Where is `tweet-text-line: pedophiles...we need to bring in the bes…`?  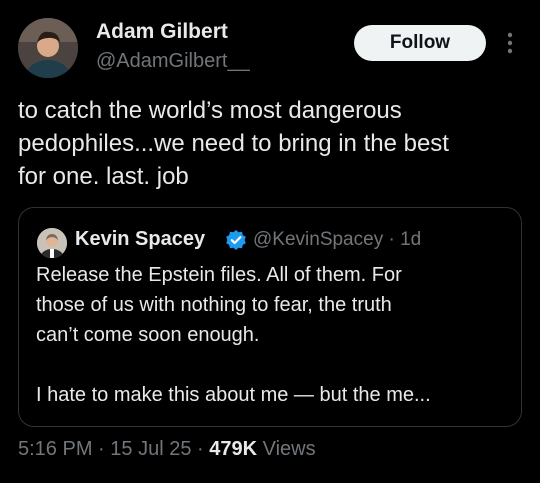
tweet-text-line: pedophiles...we need to bring in the bes… is located at coordinates (233, 143).